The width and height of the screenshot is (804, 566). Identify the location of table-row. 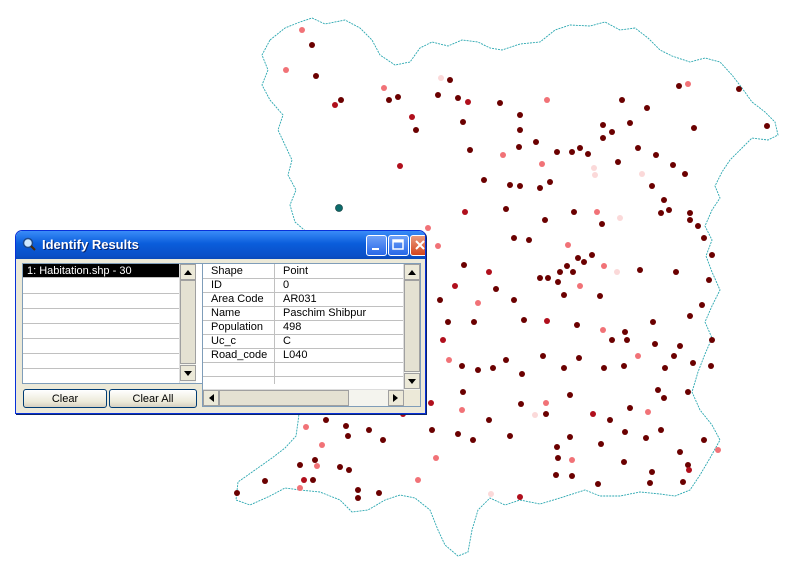
(303, 369).